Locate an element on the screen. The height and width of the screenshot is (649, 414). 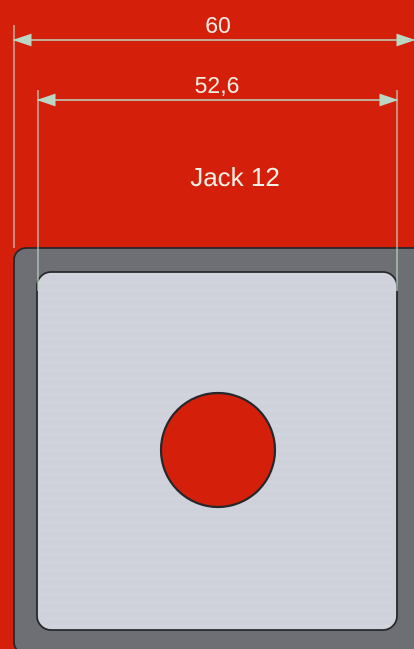
jack-hole is located at coordinates (218, 450).